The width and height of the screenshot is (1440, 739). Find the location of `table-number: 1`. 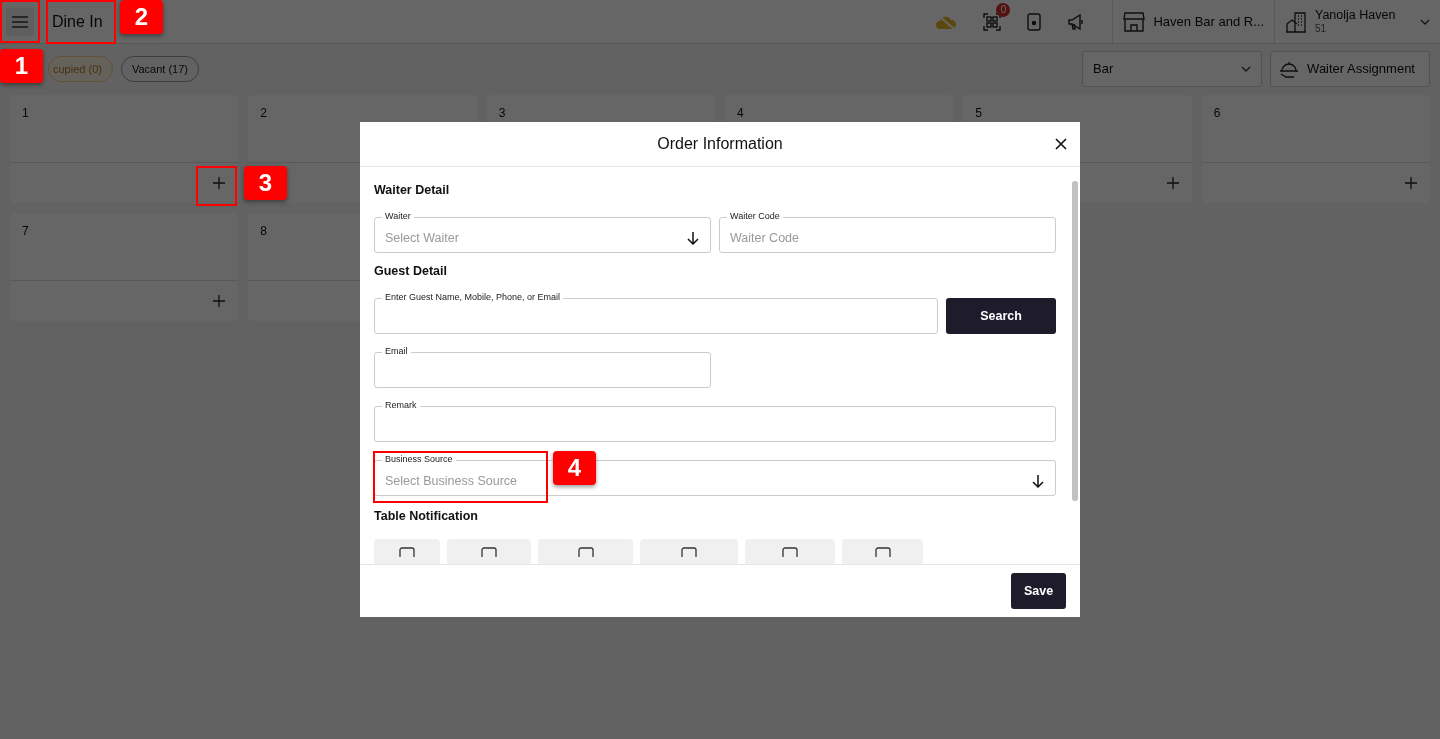

table-number: 1 is located at coordinates (25, 113).